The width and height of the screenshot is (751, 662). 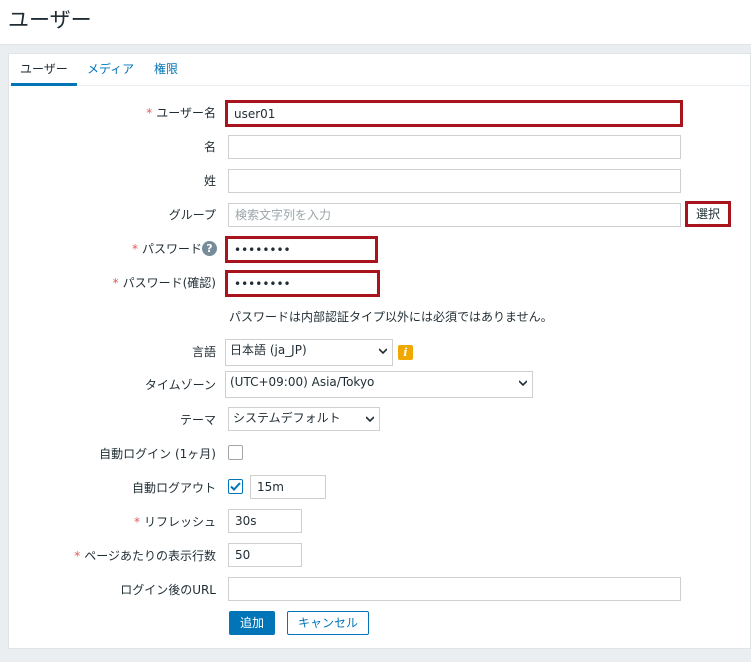 What do you see at coordinates (708, 214) in the screenshot?
I see `groups-select-button: 選択` at bounding box center [708, 214].